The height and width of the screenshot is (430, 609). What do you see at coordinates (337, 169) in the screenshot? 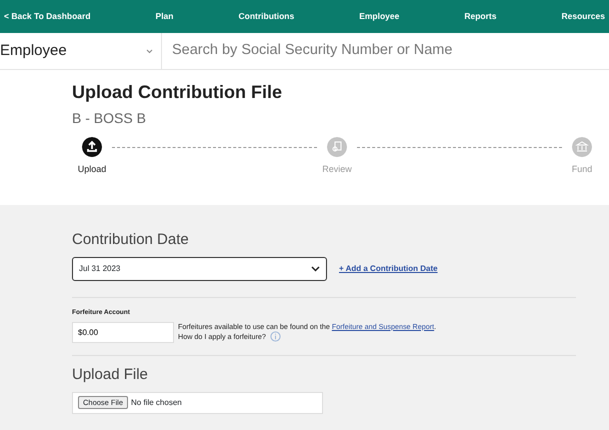
I see `step-label: Review` at bounding box center [337, 169].